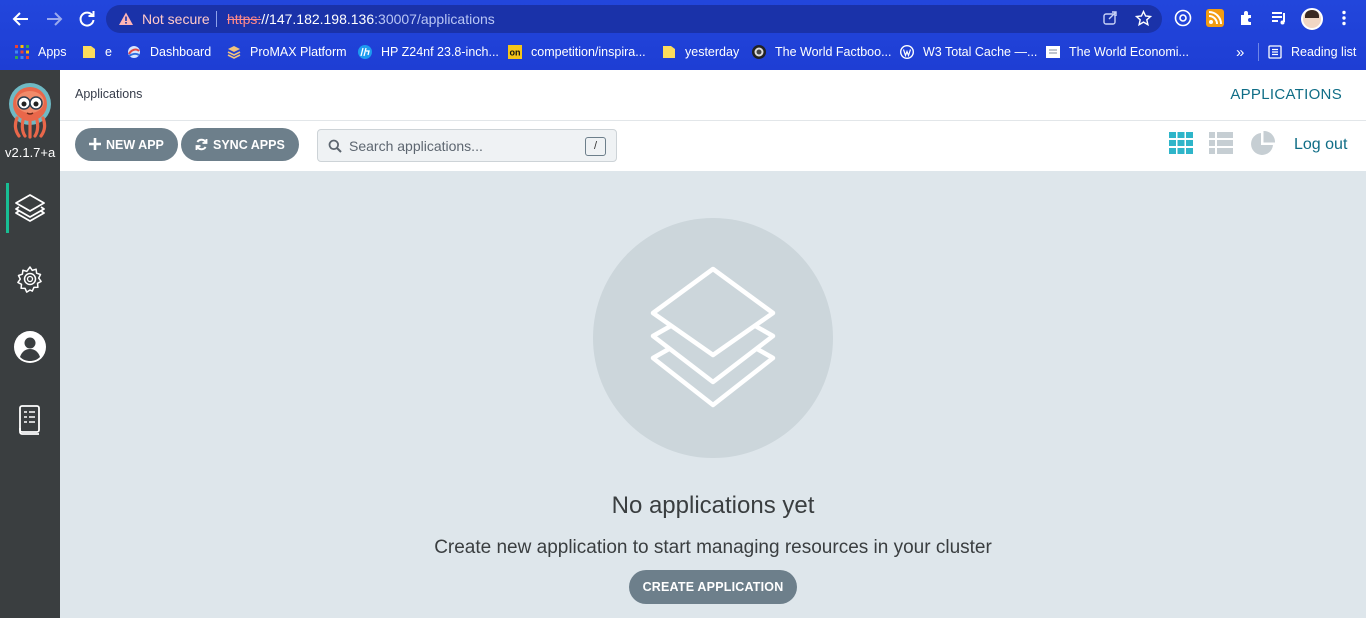 This screenshot has width=1366, height=618. I want to click on applications-icon, so click(30, 208).